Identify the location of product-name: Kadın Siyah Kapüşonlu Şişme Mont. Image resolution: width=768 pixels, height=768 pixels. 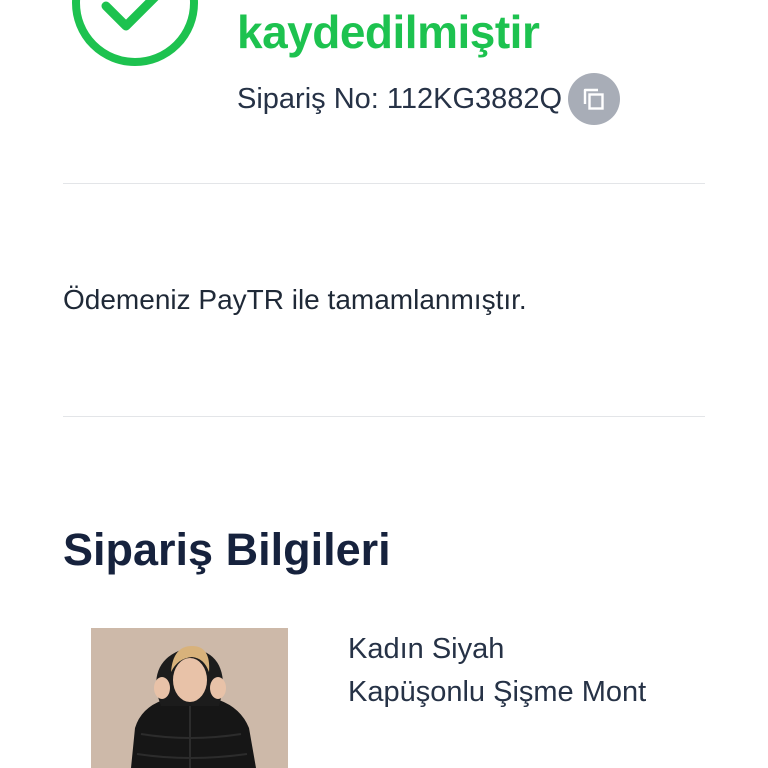
(498, 671).